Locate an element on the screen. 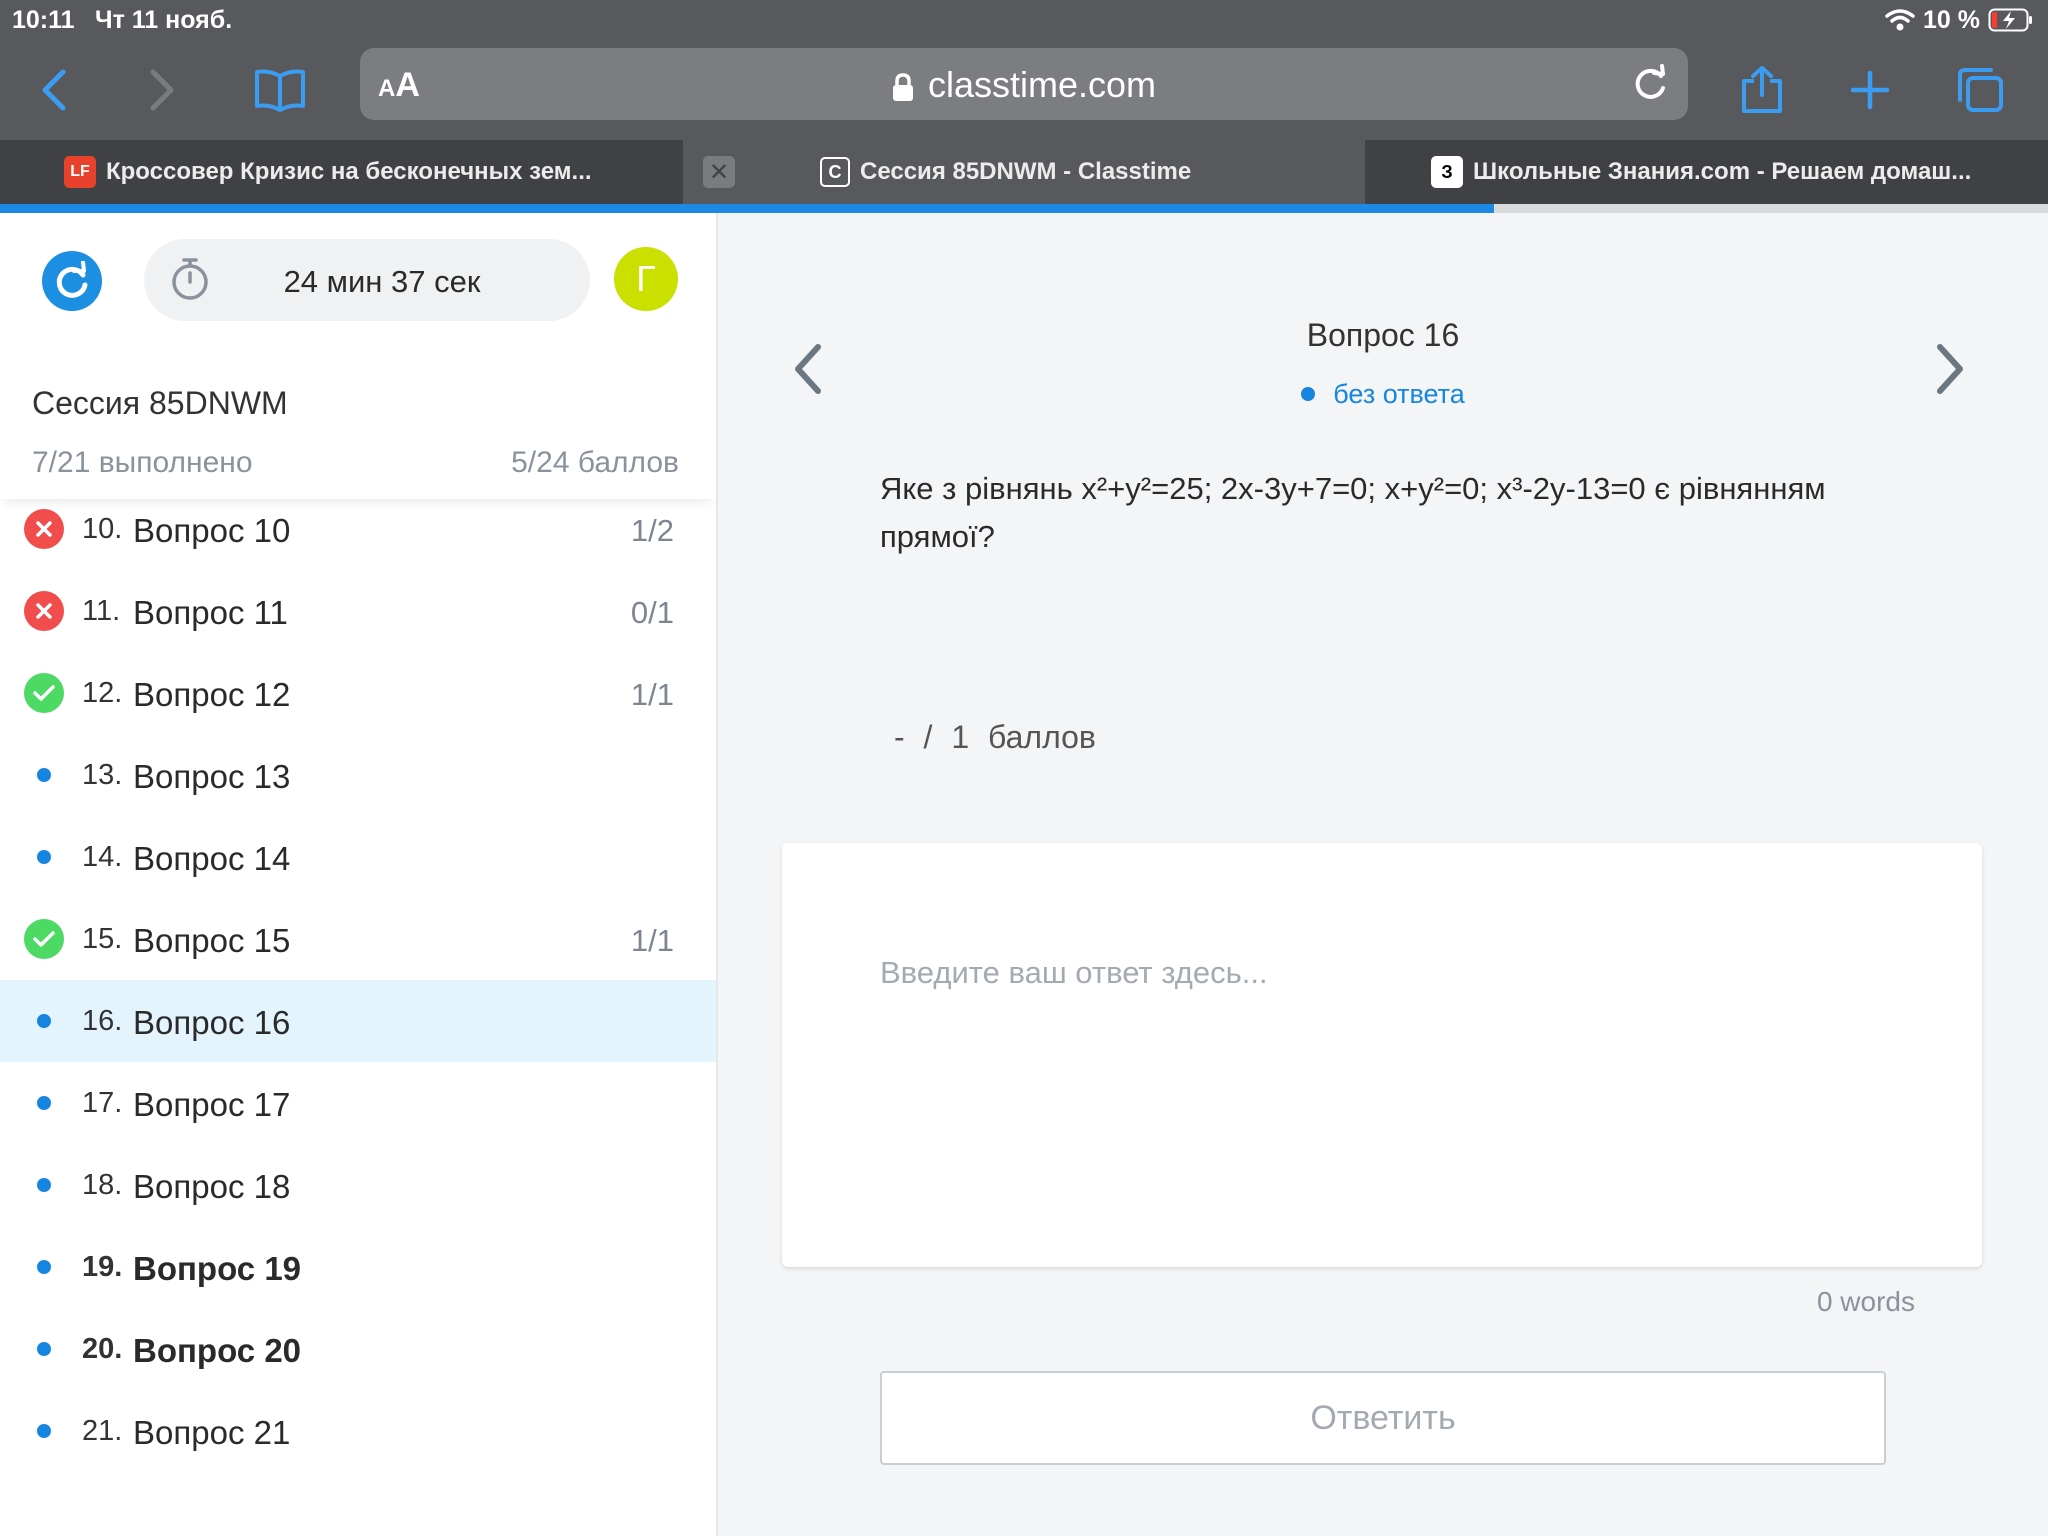 This screenshot has width=2048, height=1536. back-button is located at coordinates (54, 90).